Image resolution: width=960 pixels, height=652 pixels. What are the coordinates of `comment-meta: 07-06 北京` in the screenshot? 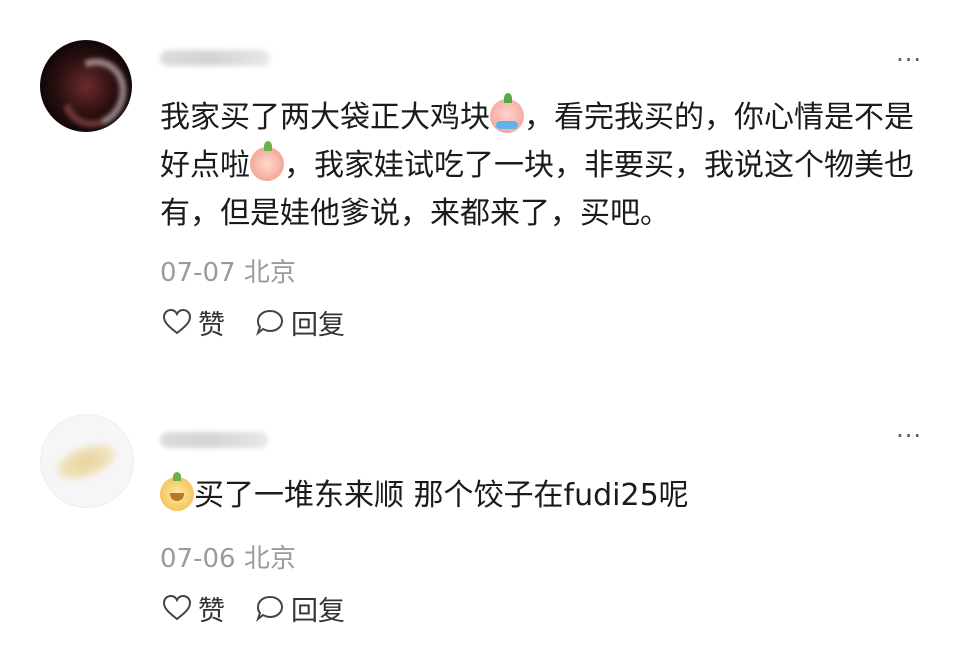 It's located at (228, 556).